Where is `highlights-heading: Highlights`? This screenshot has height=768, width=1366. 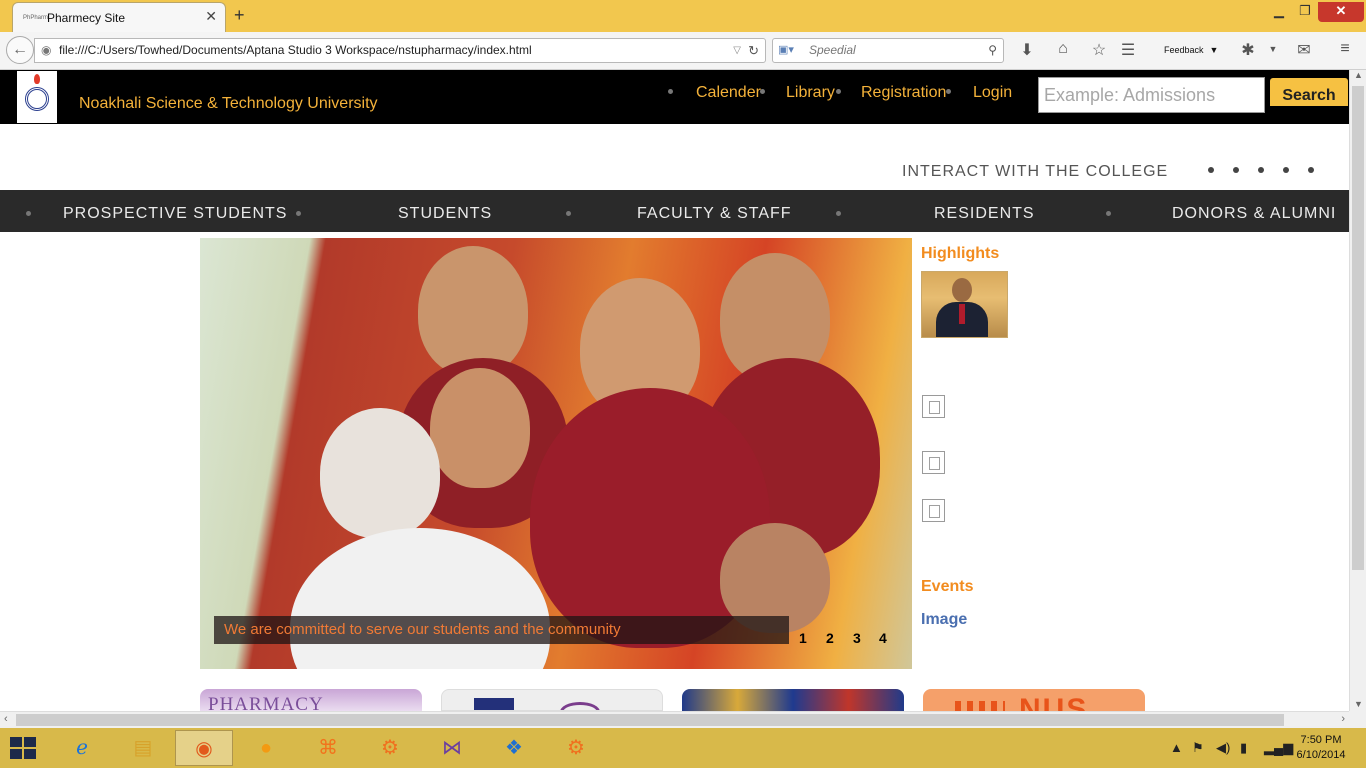 highlights-heading: Highlights is located at coordinates (960, 253).